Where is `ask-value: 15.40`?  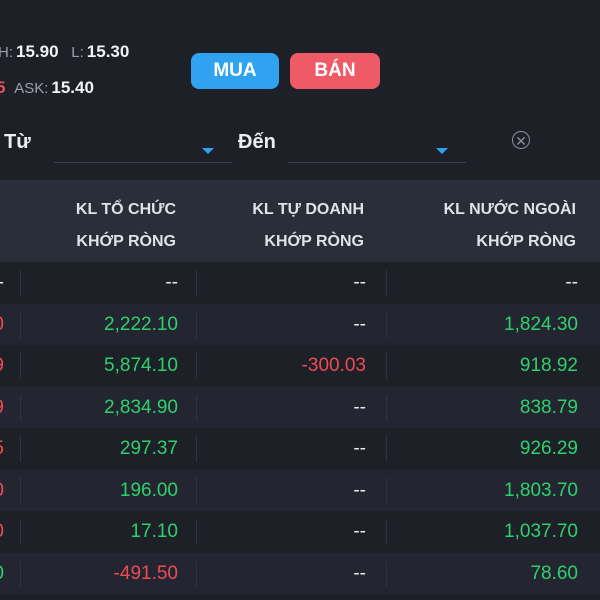
ask-value: 15.40 is located at coordinates (72, 87).